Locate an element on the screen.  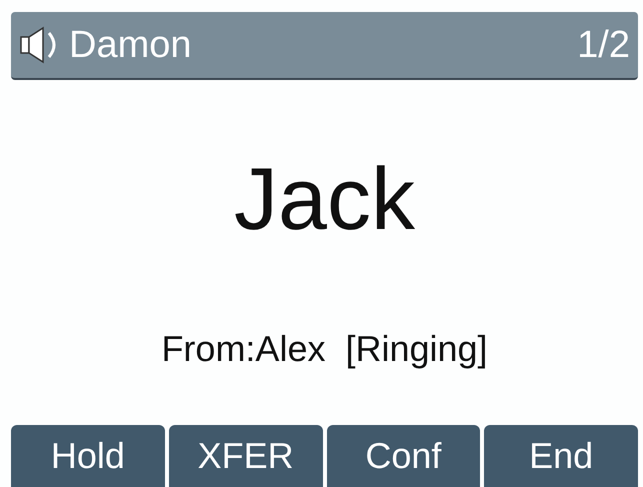
from-label: From:Alex is located at coordinates (243, 349).